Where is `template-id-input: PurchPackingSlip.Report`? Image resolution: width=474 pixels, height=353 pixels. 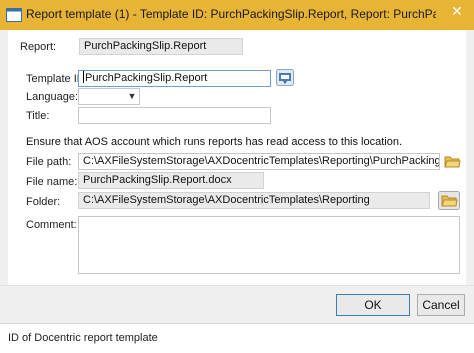
template-id-input: PurchPackingSlip.Report is located at coordinates (174, 78).